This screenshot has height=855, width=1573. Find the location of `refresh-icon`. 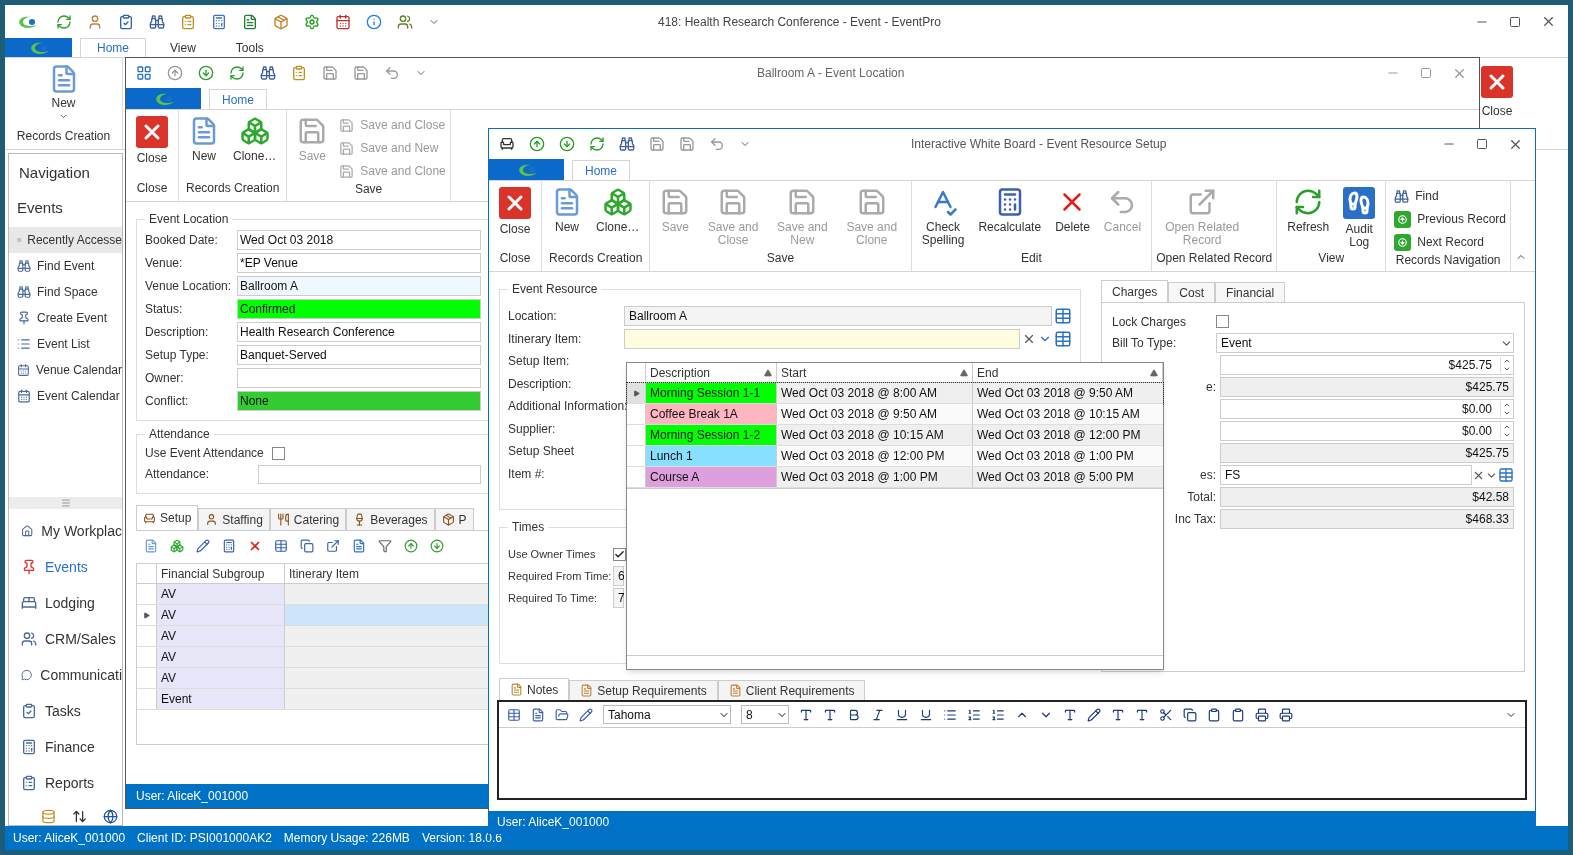

refresh-icon is located at coordinates (64, 21).